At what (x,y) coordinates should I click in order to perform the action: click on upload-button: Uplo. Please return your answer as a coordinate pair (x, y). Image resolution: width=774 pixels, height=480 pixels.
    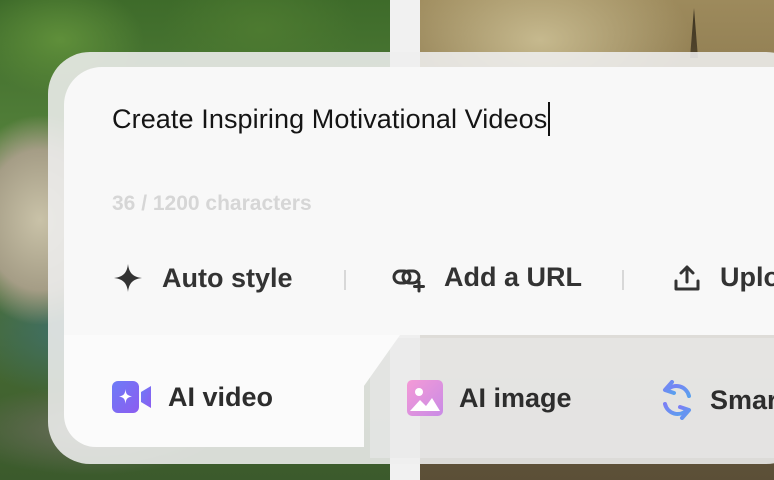
    Looking at the image, I should click on (723, 277).